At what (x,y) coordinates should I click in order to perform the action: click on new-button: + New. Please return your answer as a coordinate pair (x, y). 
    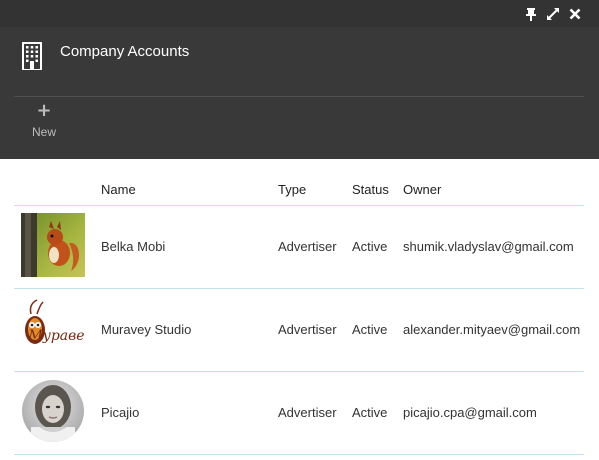
    Looking at the image, I should click on (44, 122).